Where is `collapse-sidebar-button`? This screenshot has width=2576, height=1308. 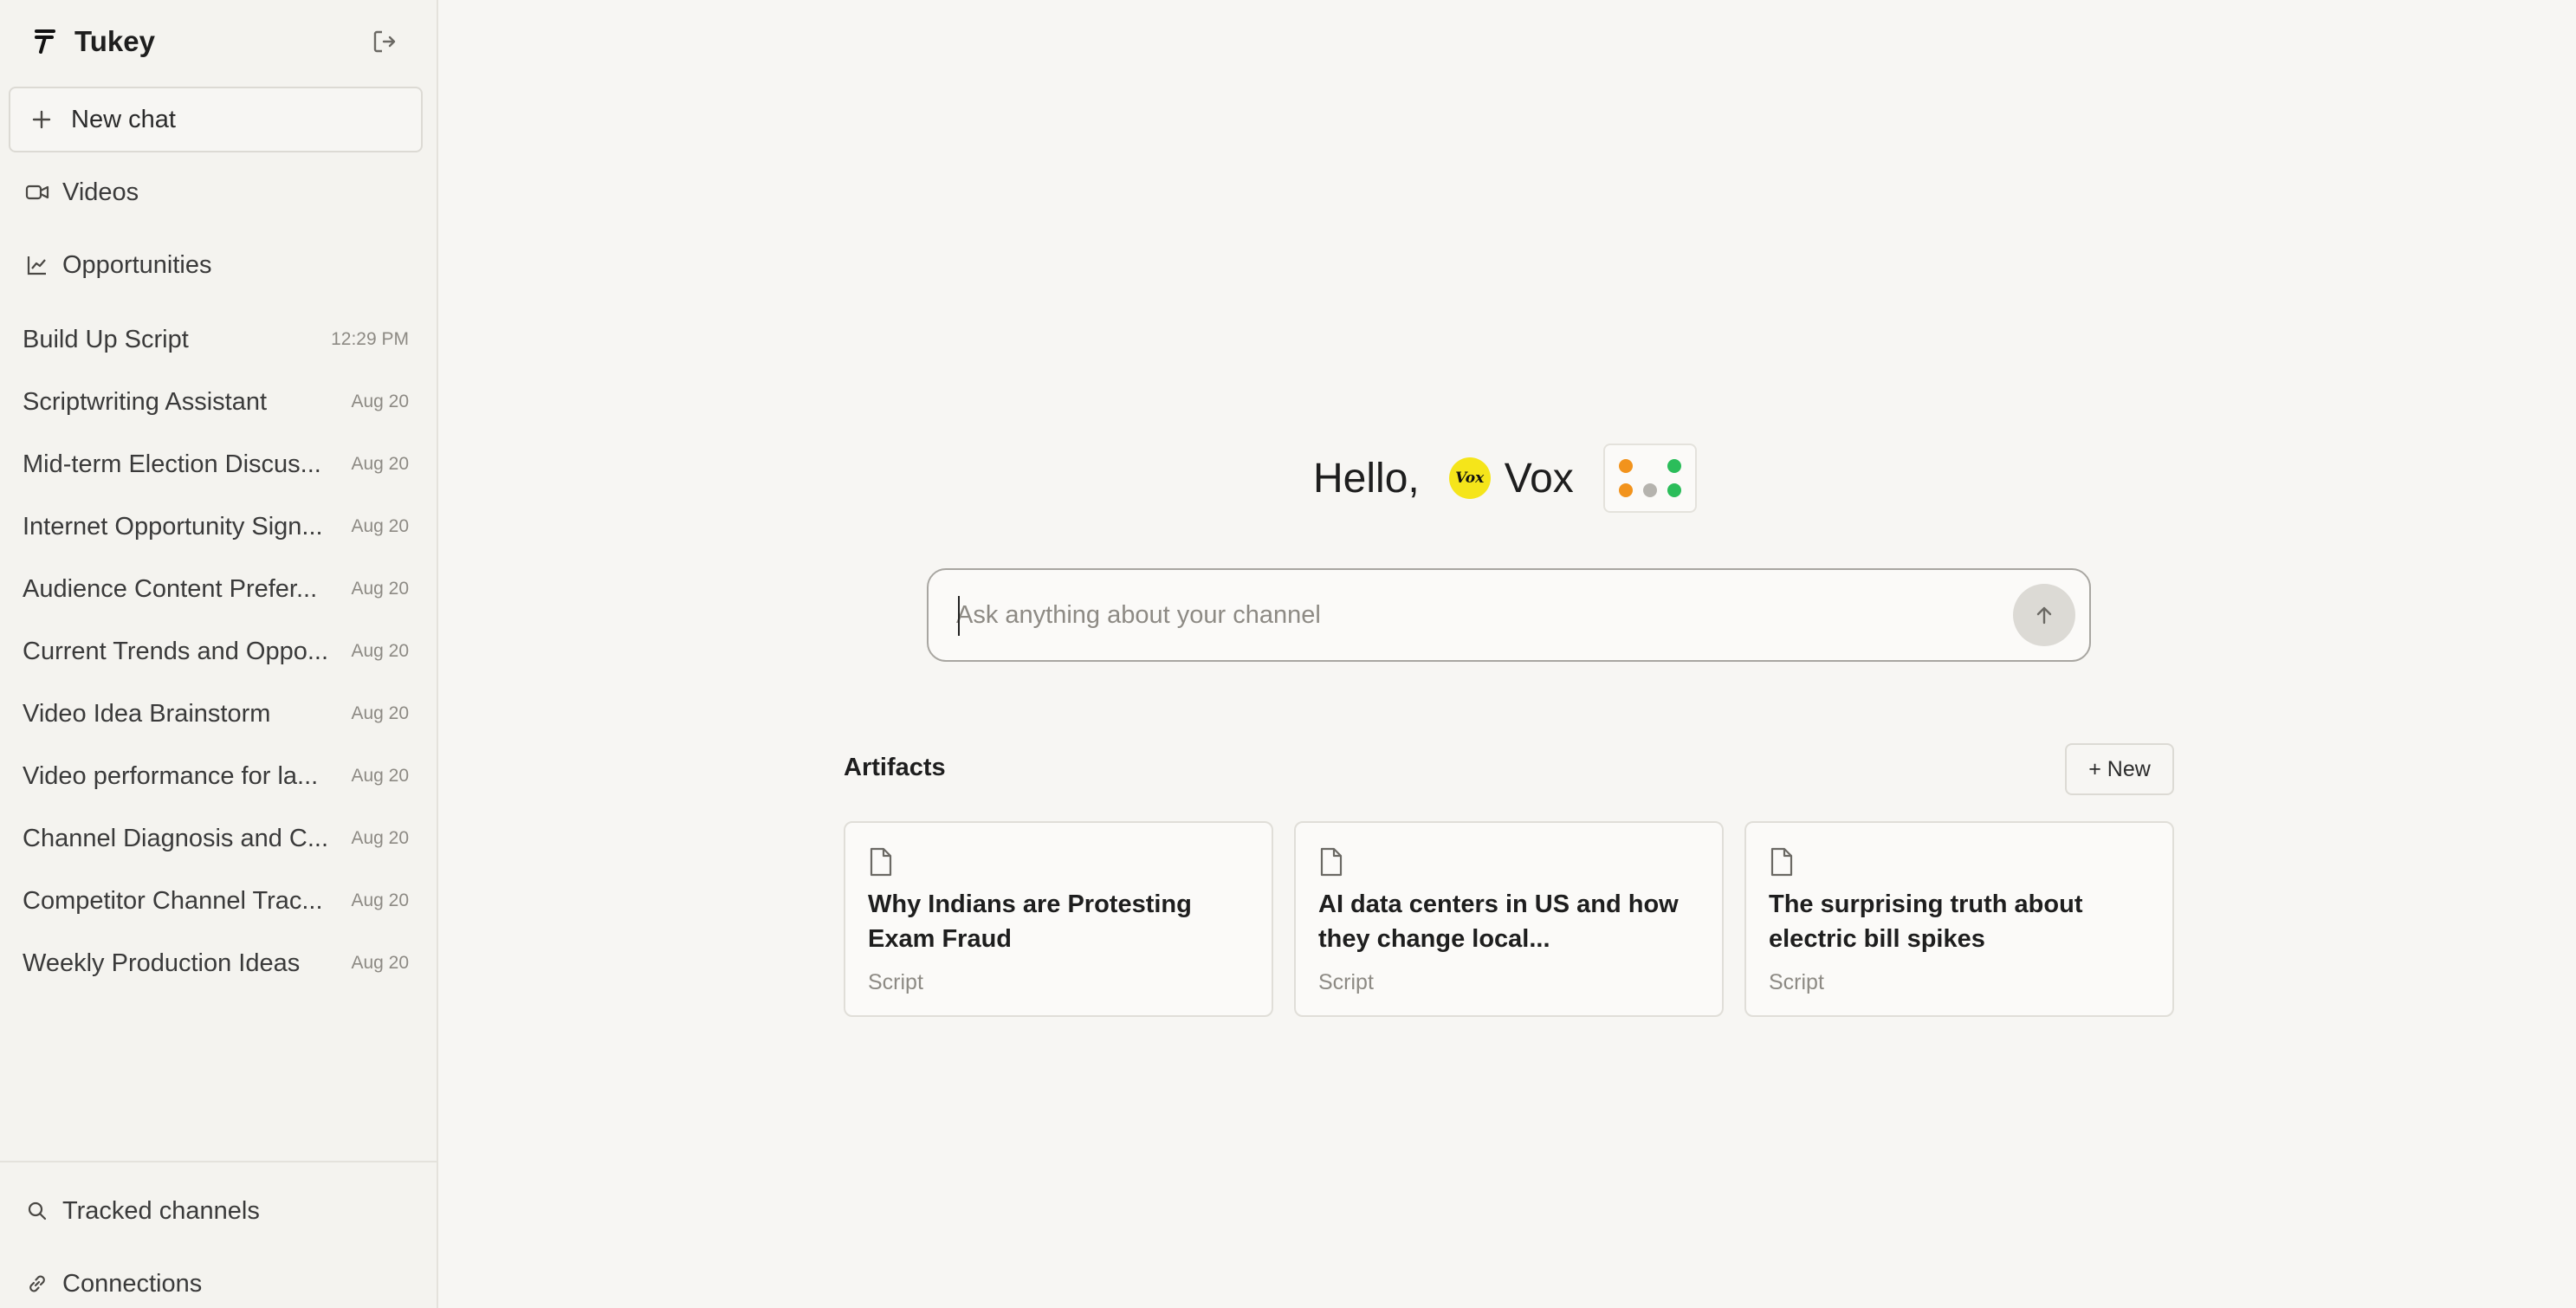
collapse-sidebar-button is located at coordinates (384, 42).